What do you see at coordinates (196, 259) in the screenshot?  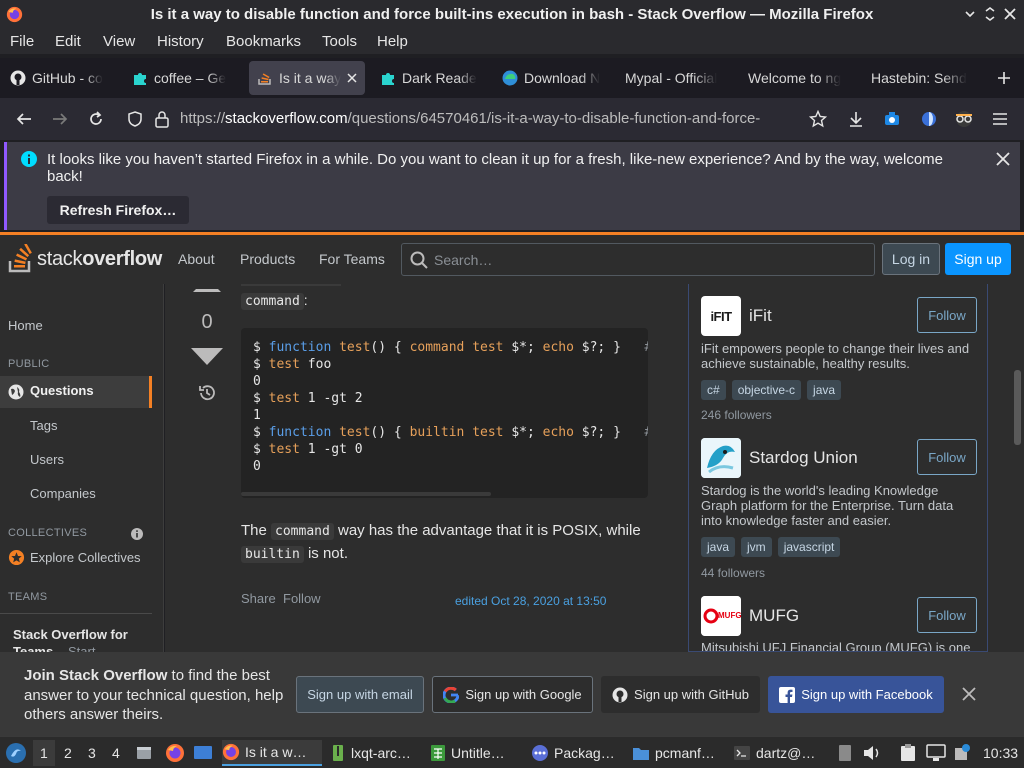 I see `nav-about: About` at bounding box center [196, 259].